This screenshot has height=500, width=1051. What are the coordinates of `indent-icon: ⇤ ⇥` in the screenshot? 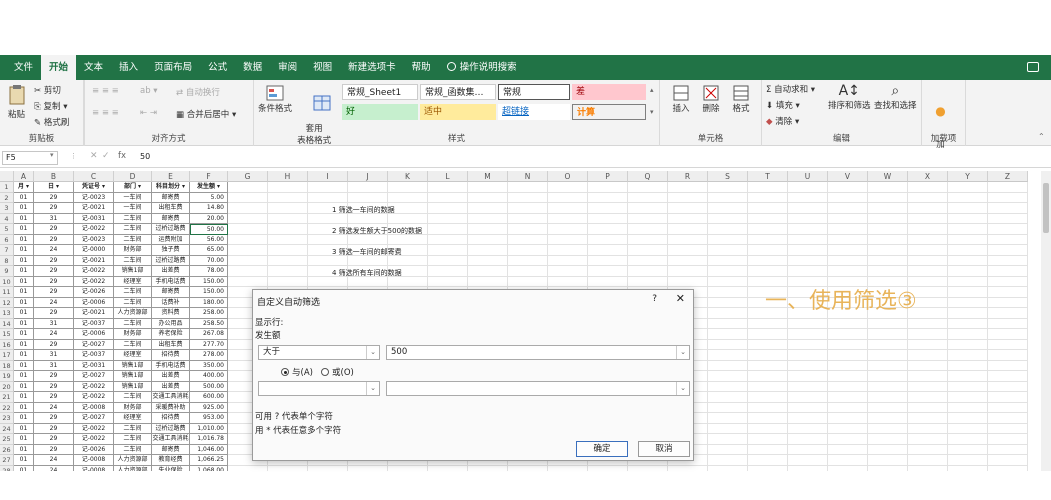 It's located at (148, 113).